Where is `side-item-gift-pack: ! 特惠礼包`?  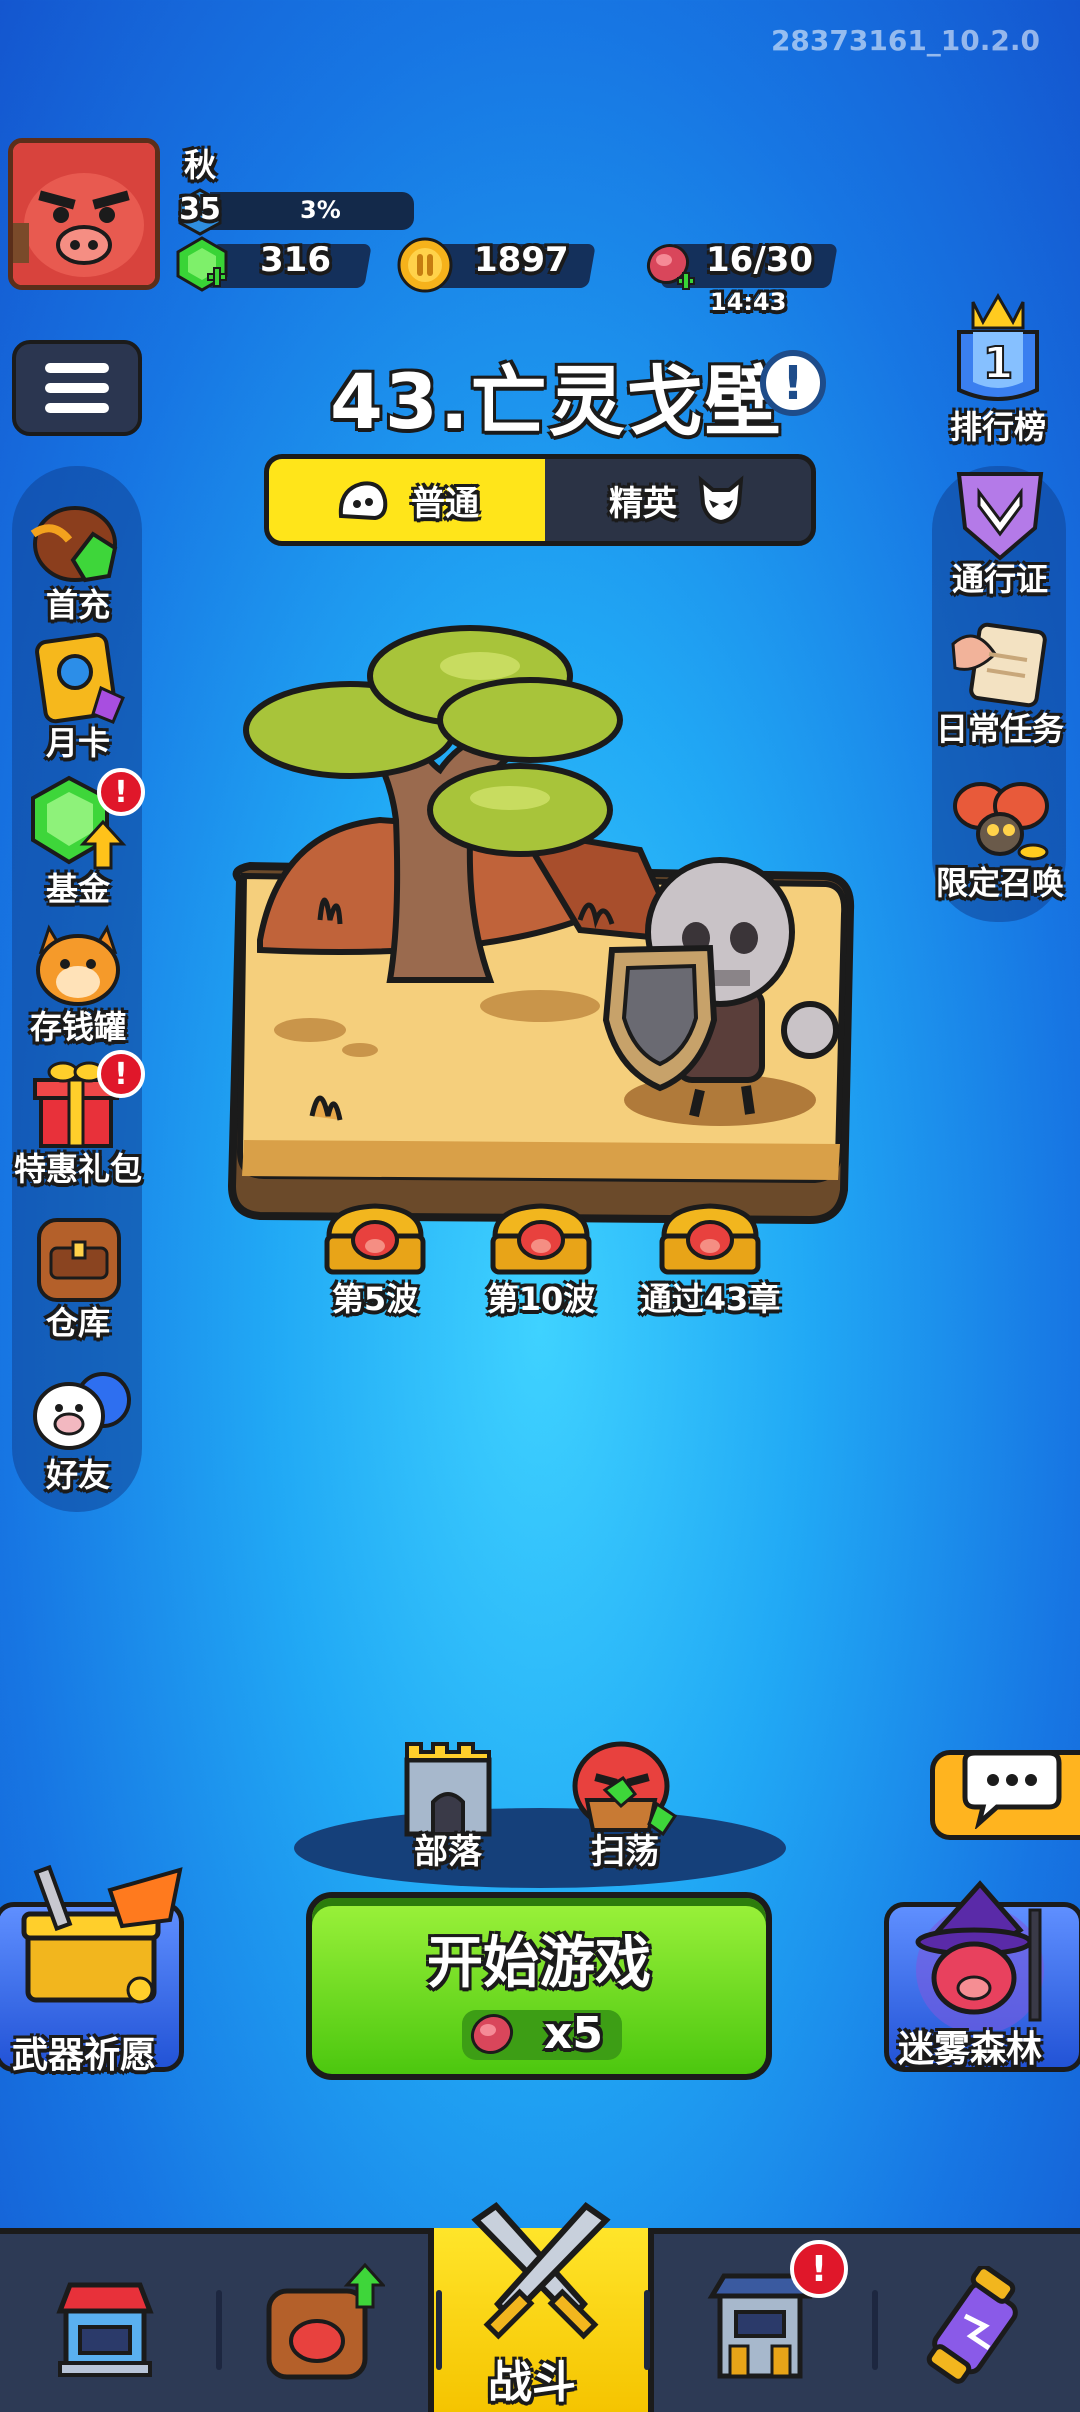 side-item-gift-pack: ! 特惠礼包 is located at coordinates (79, 1120).